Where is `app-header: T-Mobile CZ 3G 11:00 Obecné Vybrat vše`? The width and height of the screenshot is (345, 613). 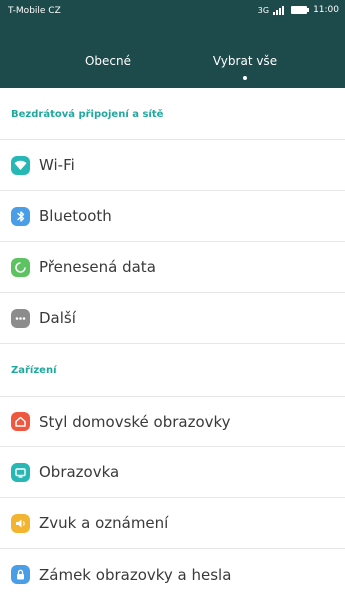 app-header: T-Mobile CZ 3G 11:00 Obecné Vybrat vše is located at coordinates (172, 44).